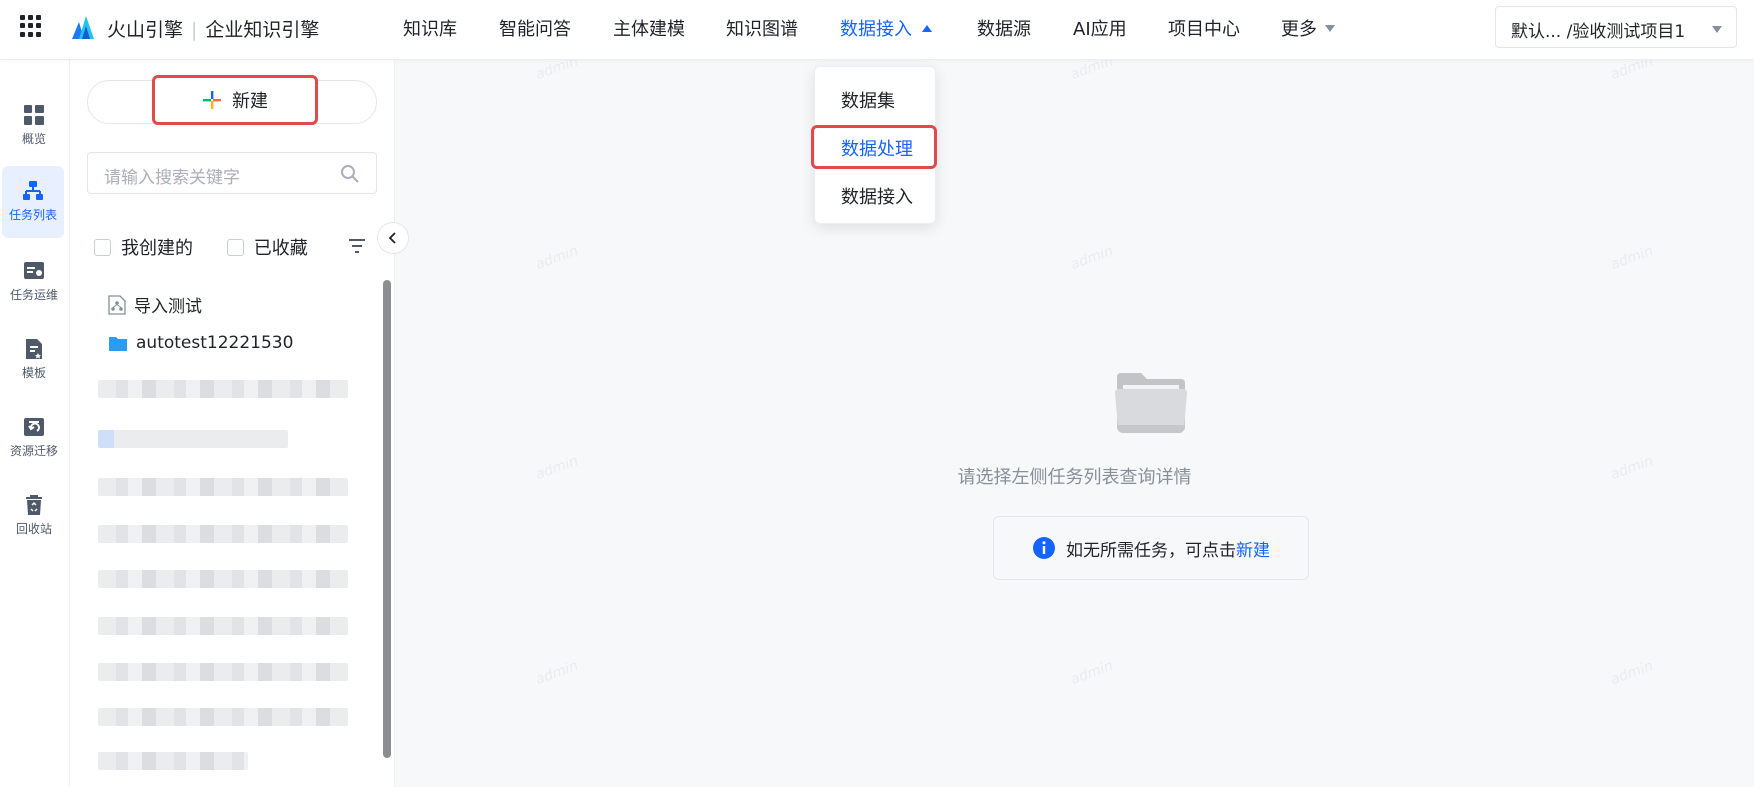 The height and width of the screenshot is (787, 1754). I want to click on tip-new-link: 新建, so click(1253, 551).